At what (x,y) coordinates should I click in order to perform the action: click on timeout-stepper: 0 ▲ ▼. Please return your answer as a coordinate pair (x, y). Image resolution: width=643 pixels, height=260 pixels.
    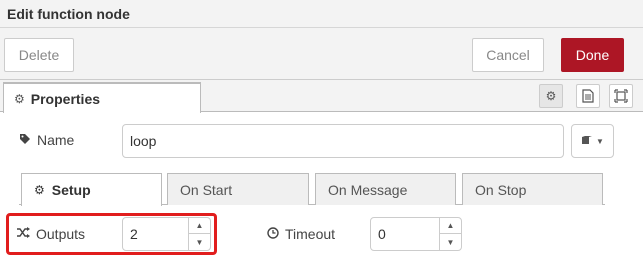
    Looking at the image, I should click on (416, 234).